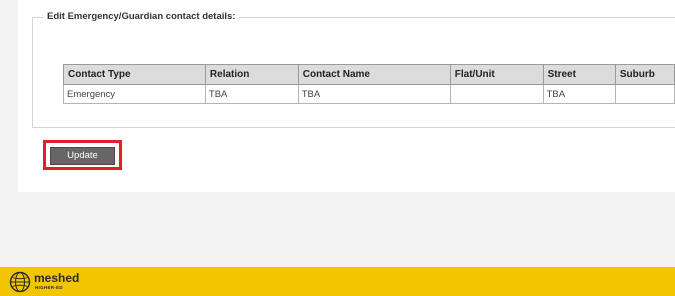 Image resolution: width=675 pixels, height=296 pixels. Describe the element at coordinates (374, 94) in the screenshot. I see `cell-contact-name: TBA` at that location.